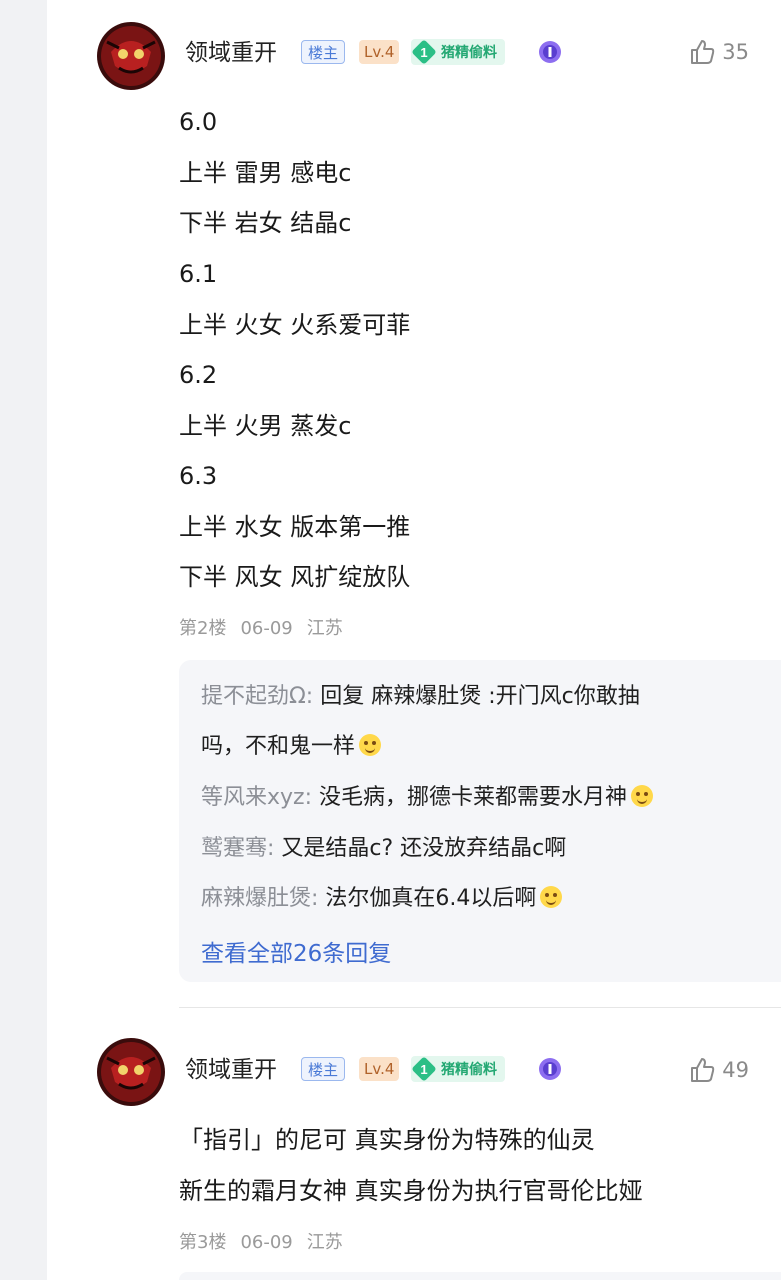 The height and width of the screenshot is (1280, 781). Describe the element at coordinates (237, 848) in the screenshot. I see `reply-author: 鹫蹇骞:` at that location.